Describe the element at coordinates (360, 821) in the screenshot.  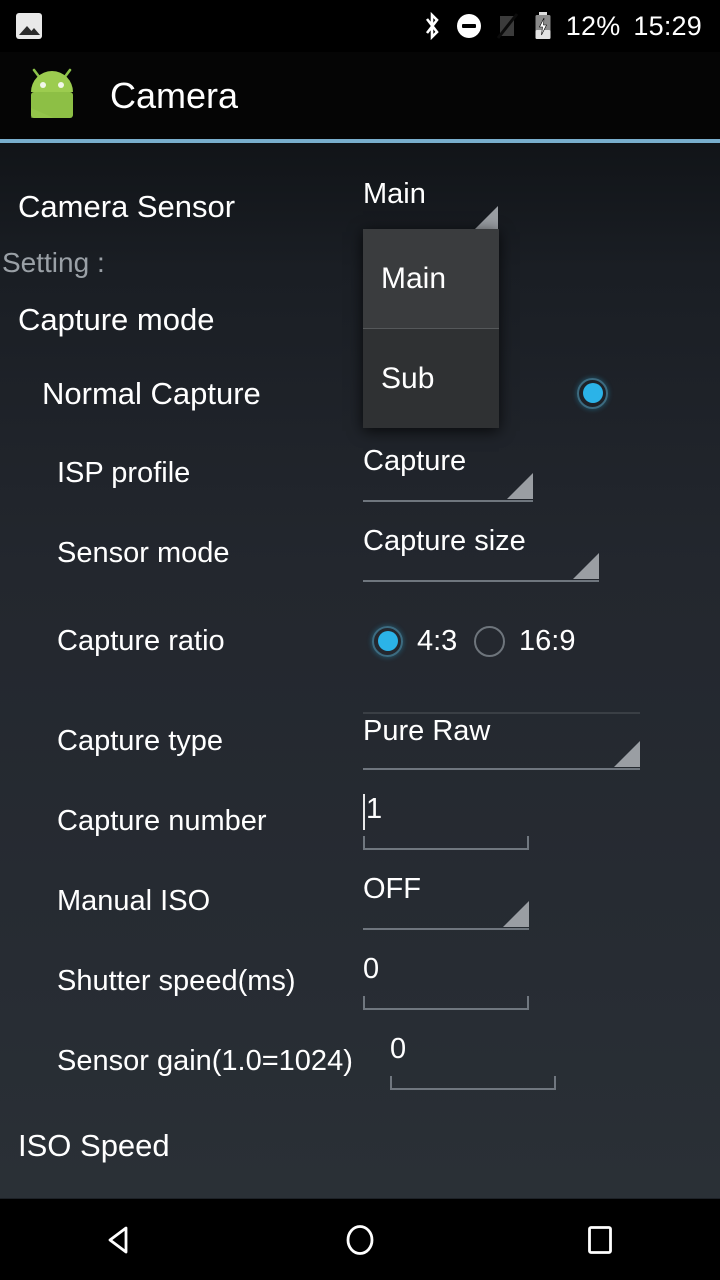
I see `row-capture-number: Capture number 1` at that location.